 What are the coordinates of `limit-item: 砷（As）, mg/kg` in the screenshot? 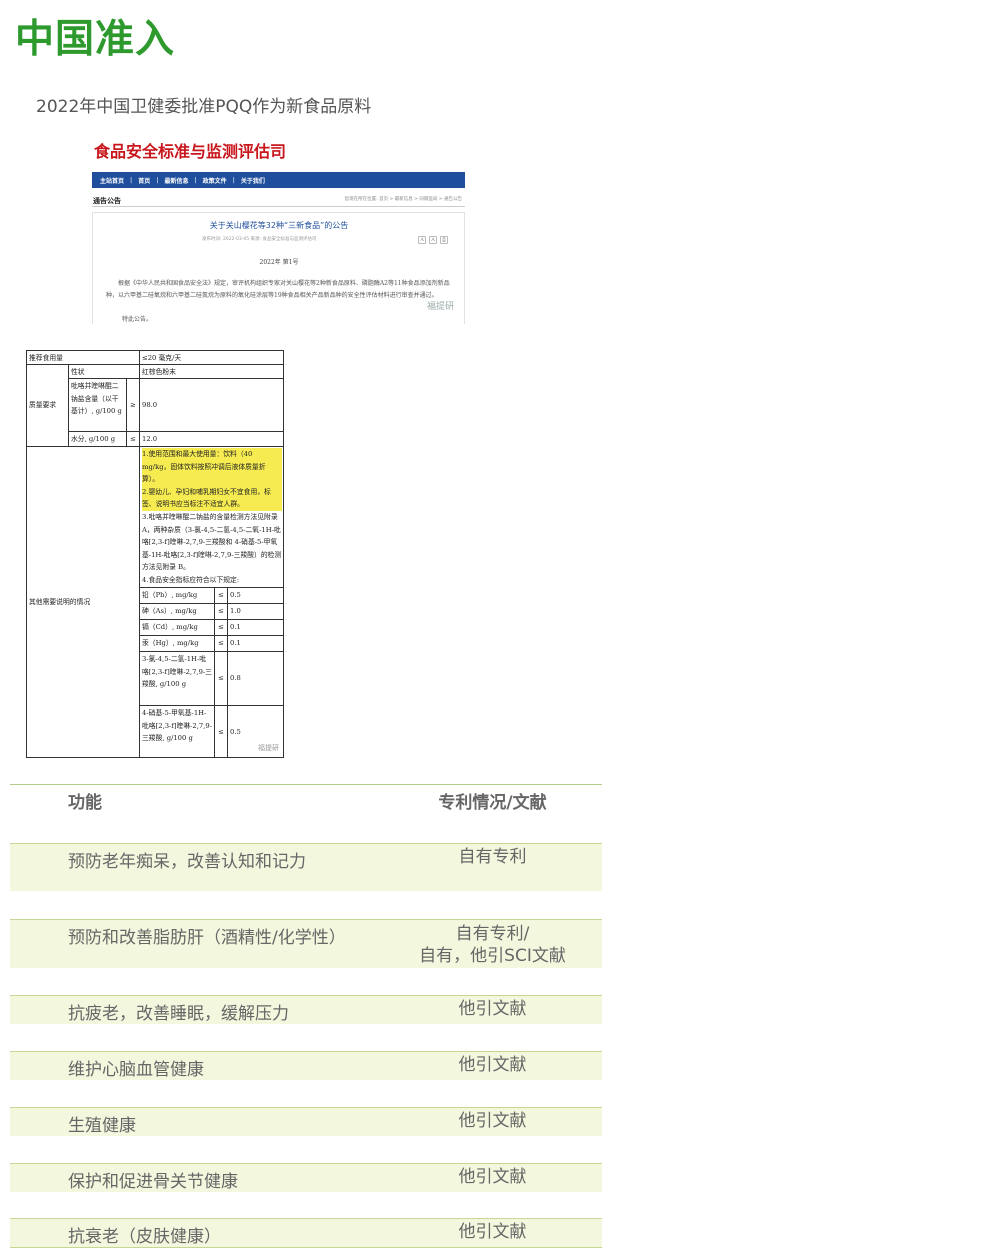 It's located at (177, 612).